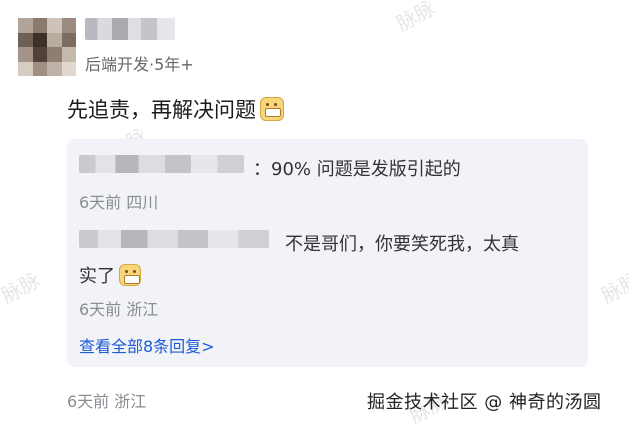 The width and height of the screenshot is (629, 429). I want to click on reply-meta: 6天前 浙江, so click(119, 309).